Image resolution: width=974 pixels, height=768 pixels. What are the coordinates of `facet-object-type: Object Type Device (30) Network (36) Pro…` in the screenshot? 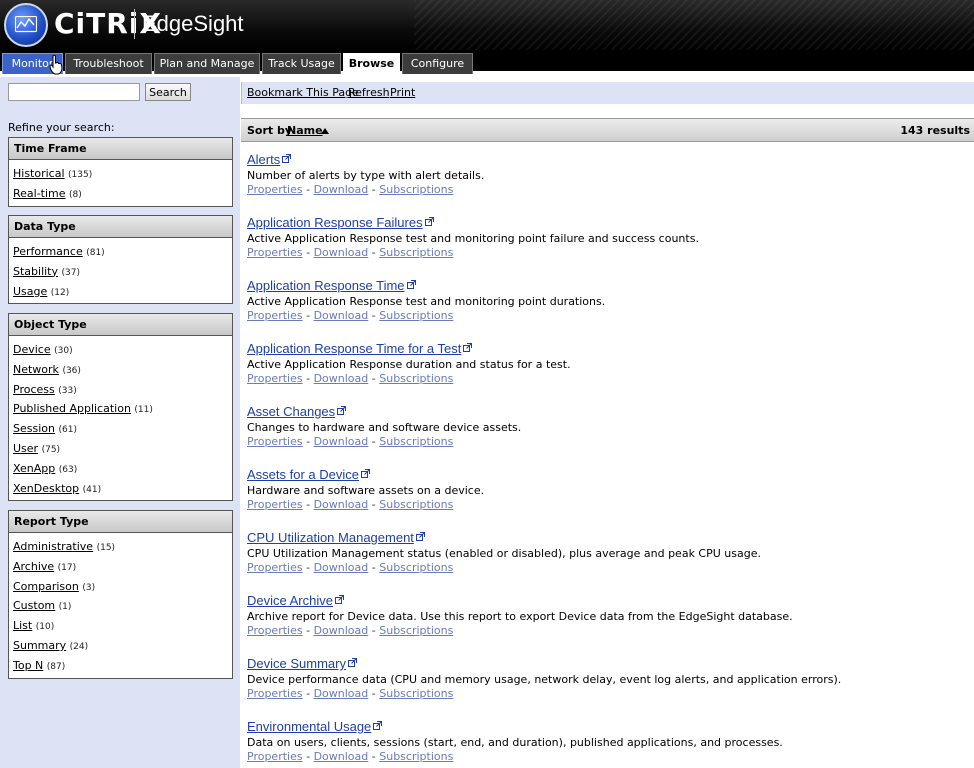 It's located at (120, 407).